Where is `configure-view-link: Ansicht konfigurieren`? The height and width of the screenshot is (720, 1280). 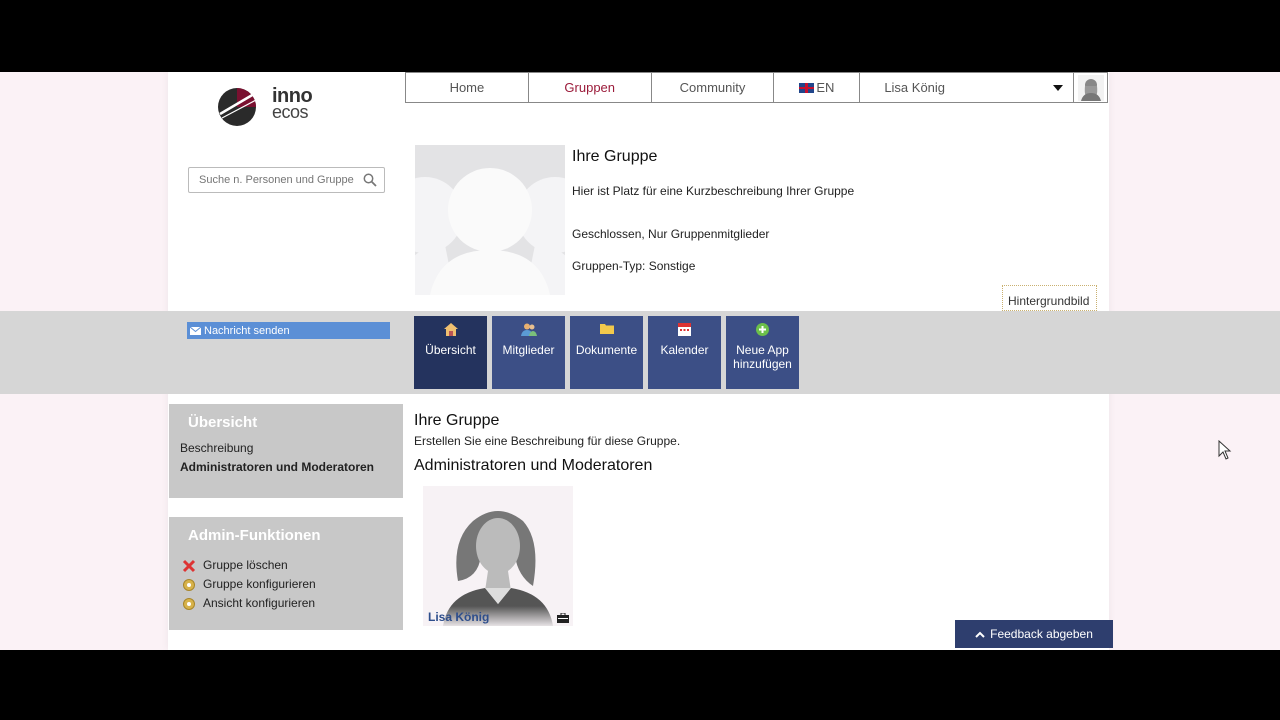
configure-view-link: Ansicht konfigurieren is located at coordinates (286, 603).